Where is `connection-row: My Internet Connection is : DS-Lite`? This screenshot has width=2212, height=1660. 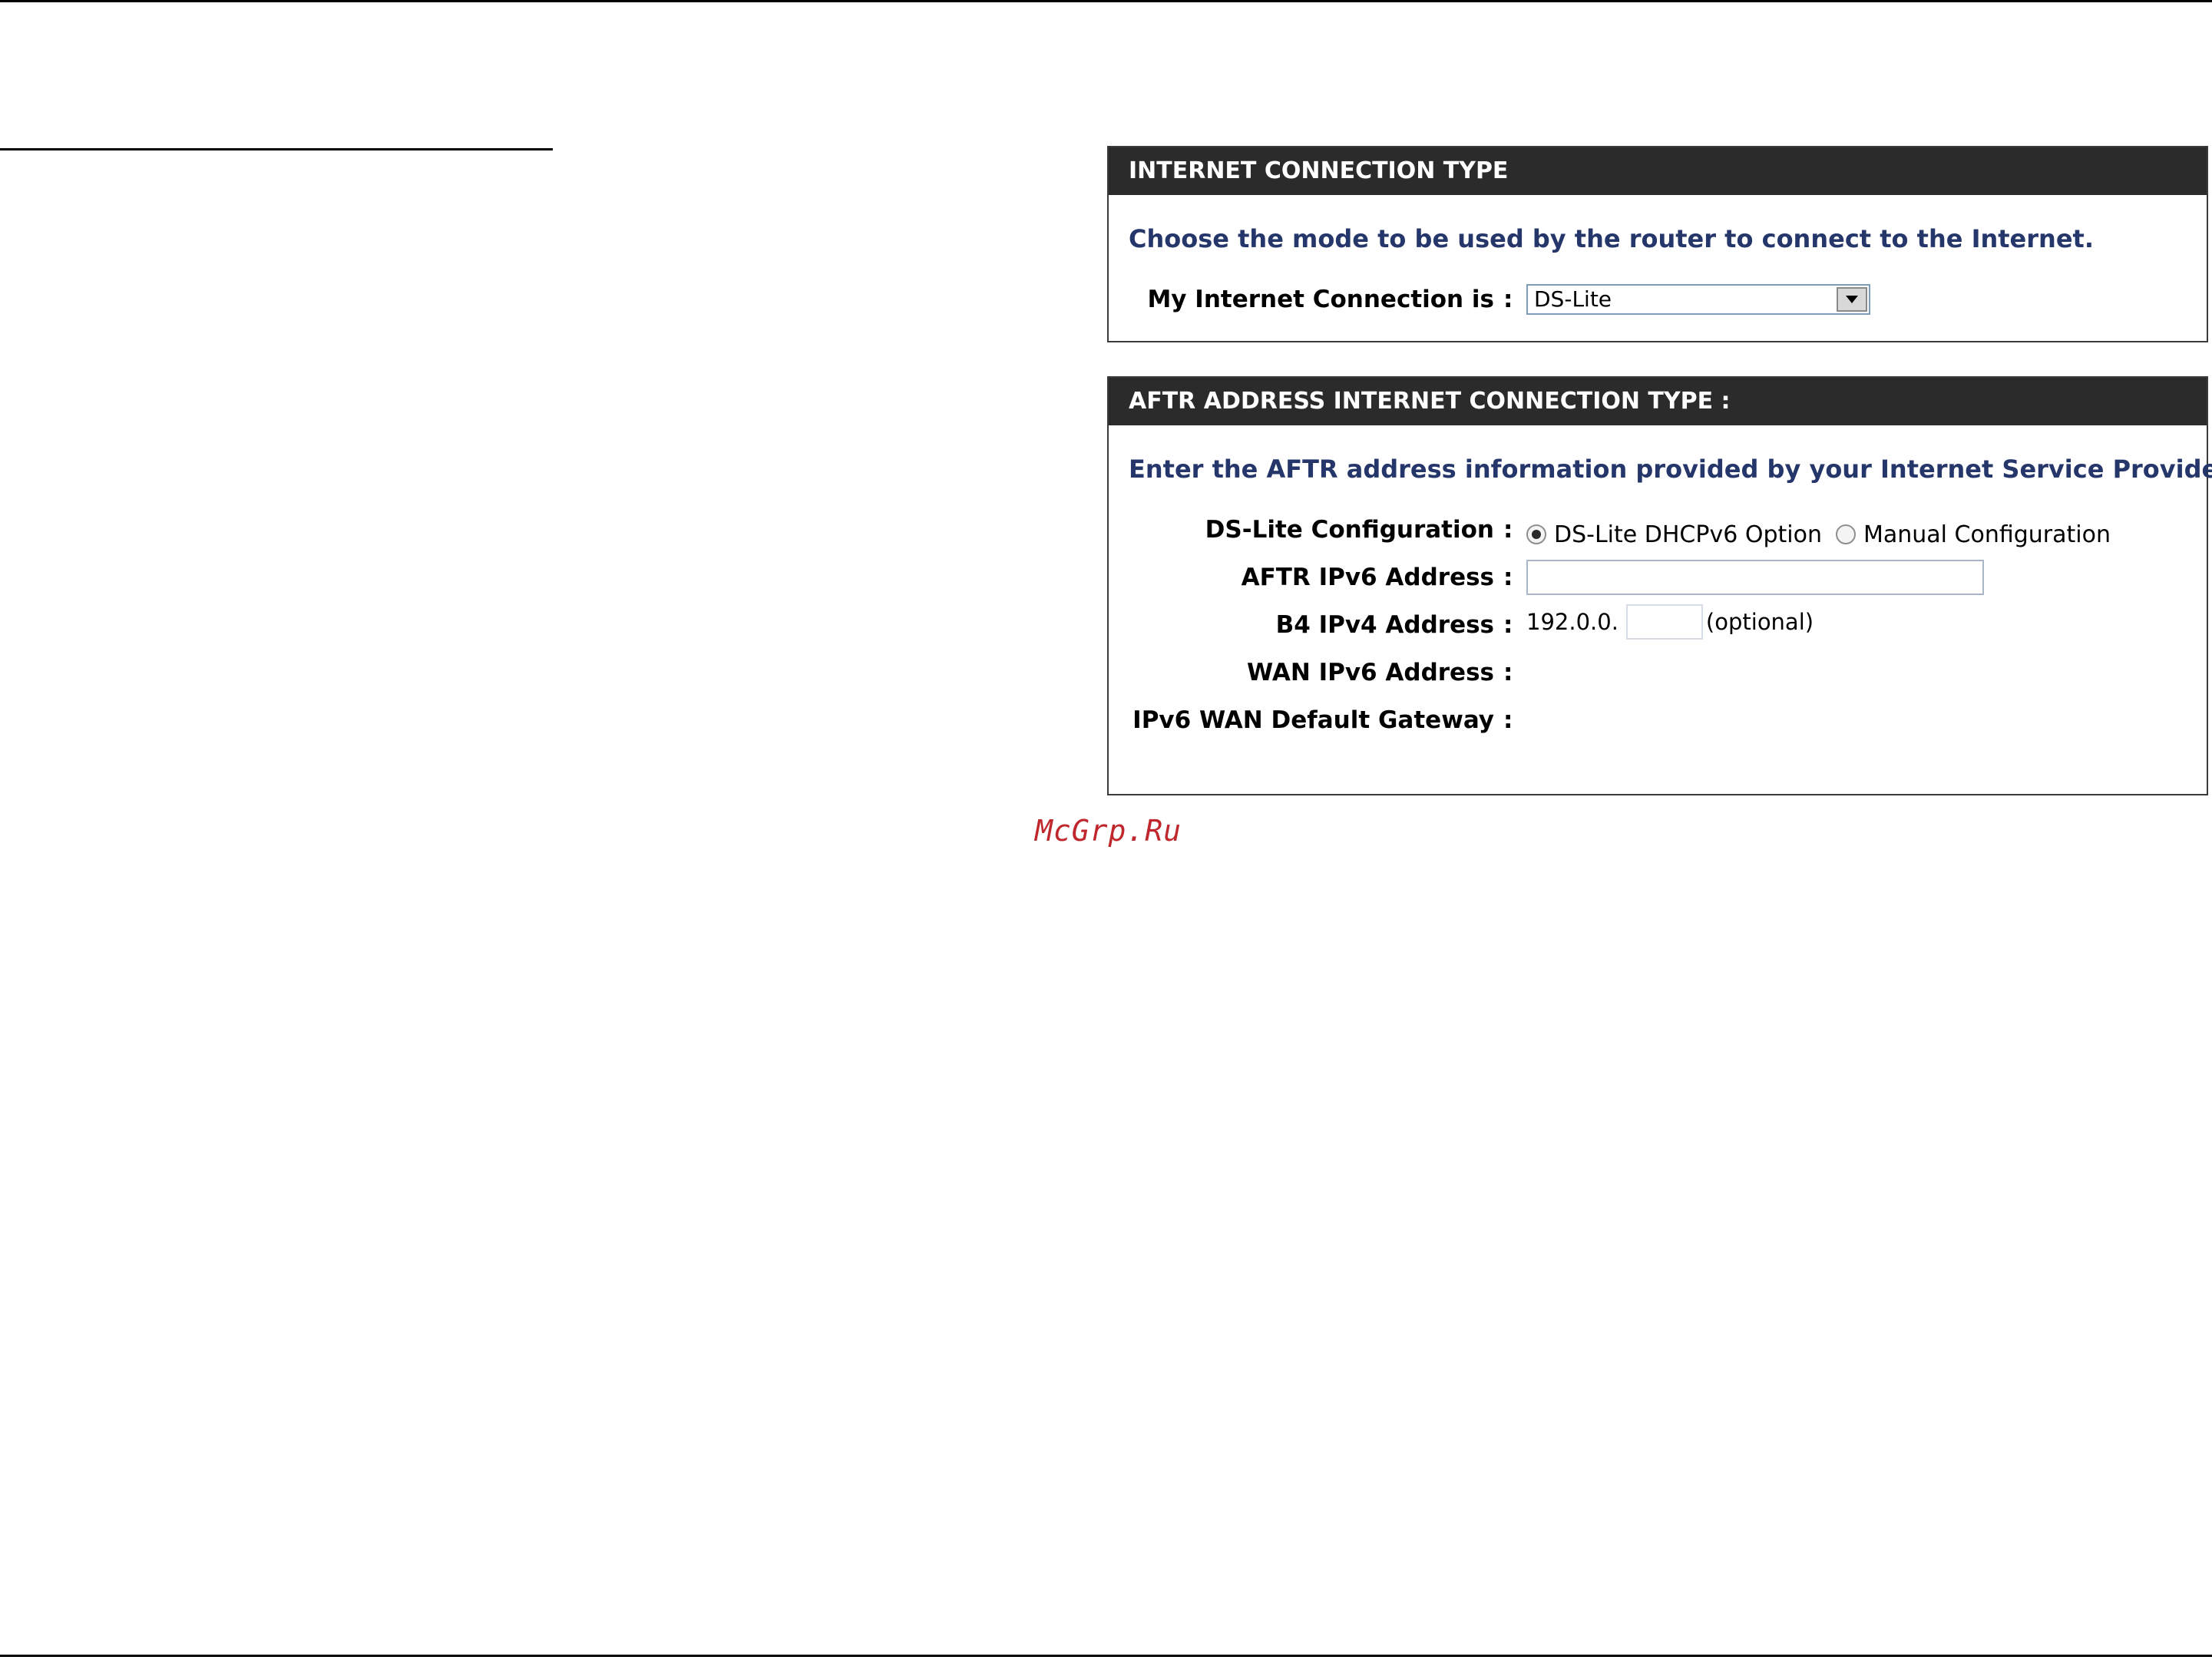
connection-row: My Internet Connection is : DS-Lite is located at coordinates (1658, 299).